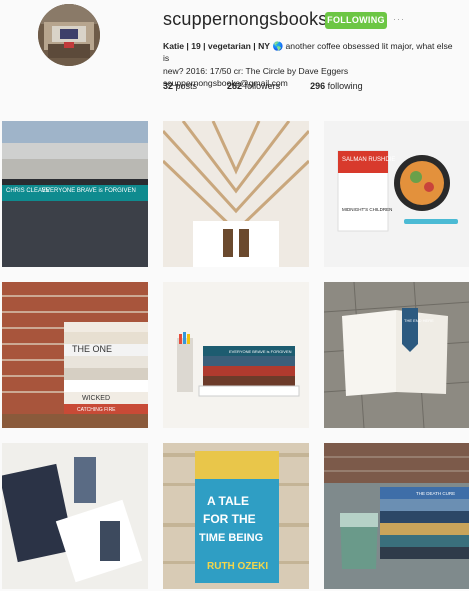 This screenshot has height=591, width=469. What do you see at coordinates (92, 349) in the screenshot?
I see `book-title-text: THE ONE` at bounding box center [92, 349].